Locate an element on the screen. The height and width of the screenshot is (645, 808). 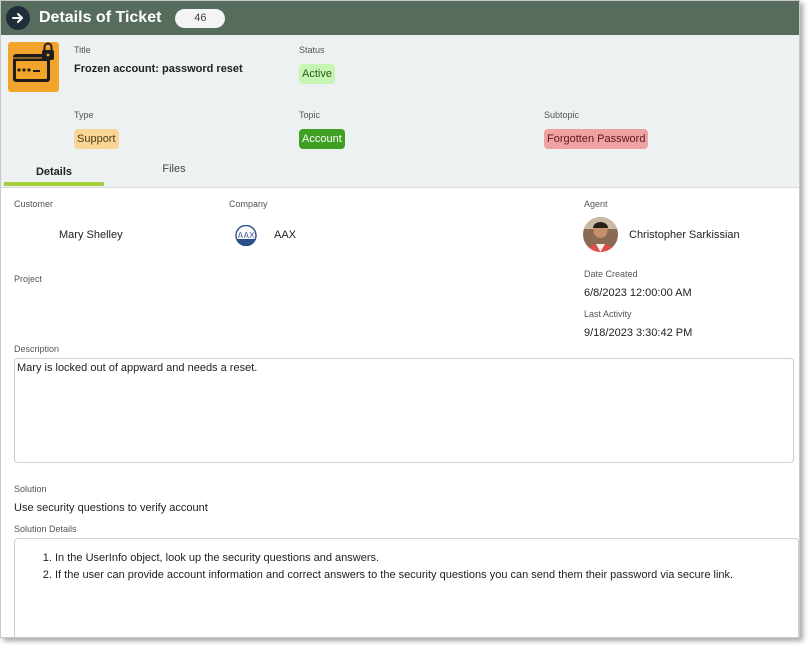
project-label: Project is located at coordinates (28, 279).